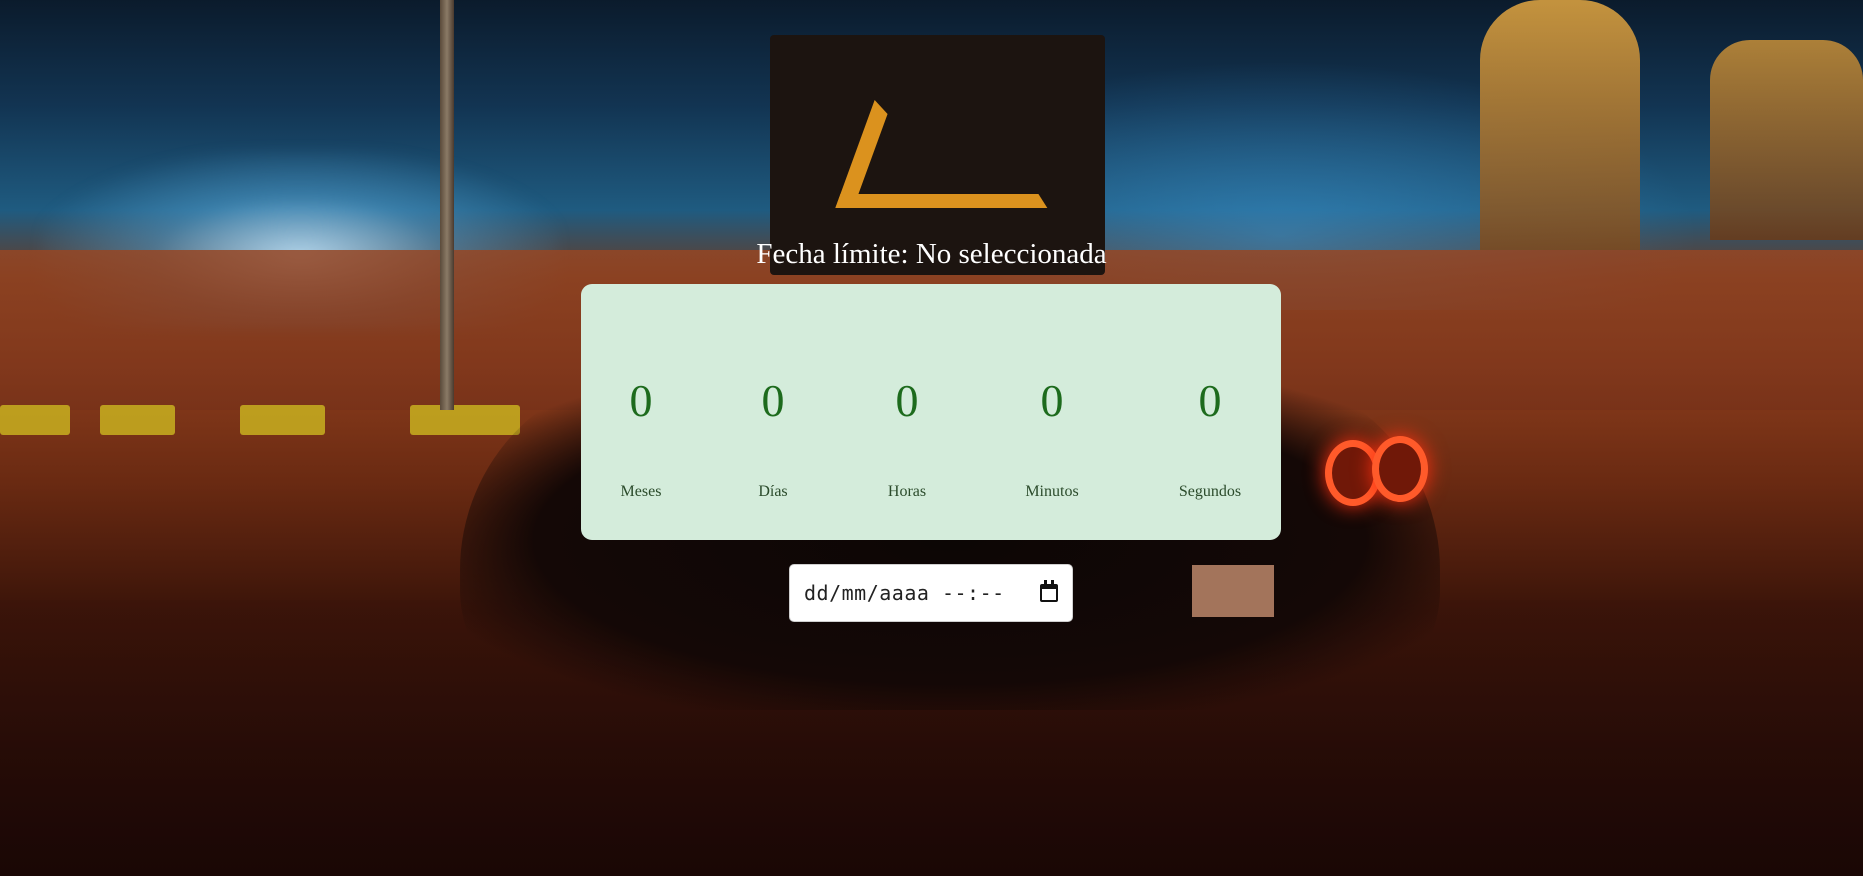 Image resolution: width=1863 pixels, height=876 pixels. Describe the element at coordinates (907, 491) in the screenshot. I see `hours-label: Horas` at that location.